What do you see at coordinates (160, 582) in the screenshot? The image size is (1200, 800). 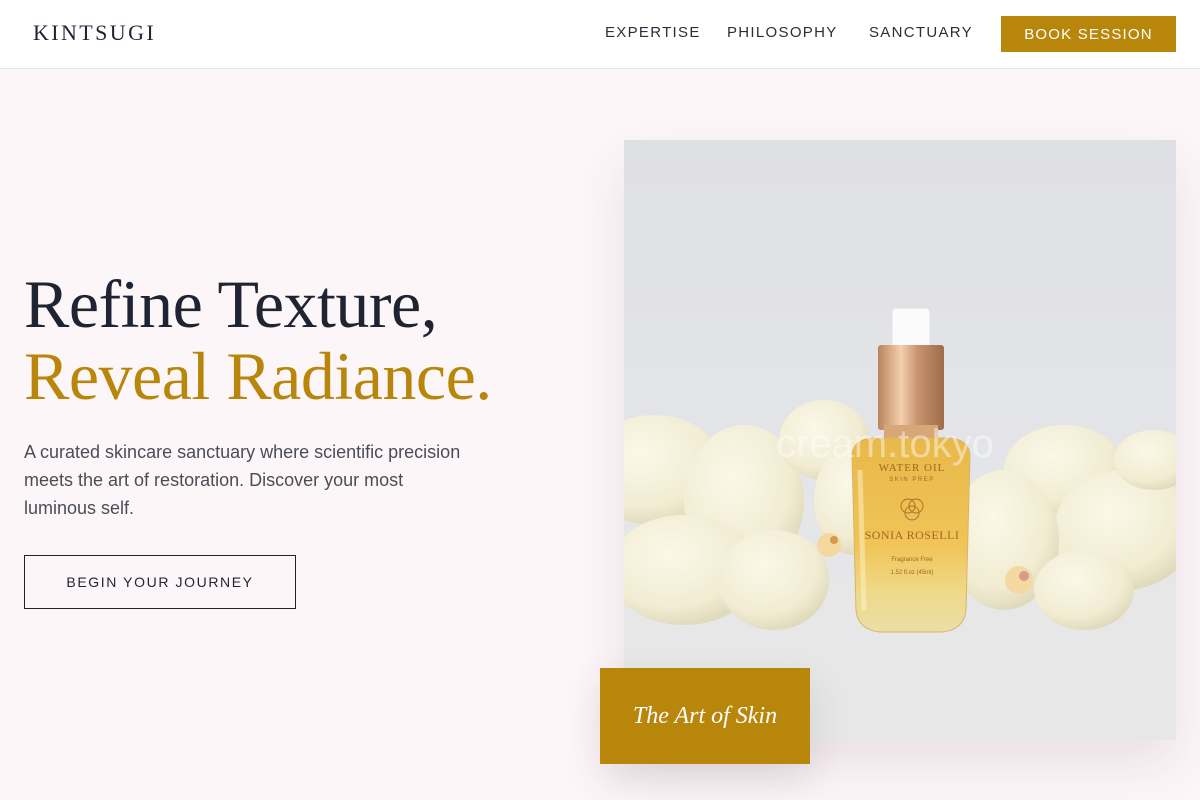 I see `begin-journey-button: BEGIN YOUR JOURNEY` at bounding box center [160, 582].